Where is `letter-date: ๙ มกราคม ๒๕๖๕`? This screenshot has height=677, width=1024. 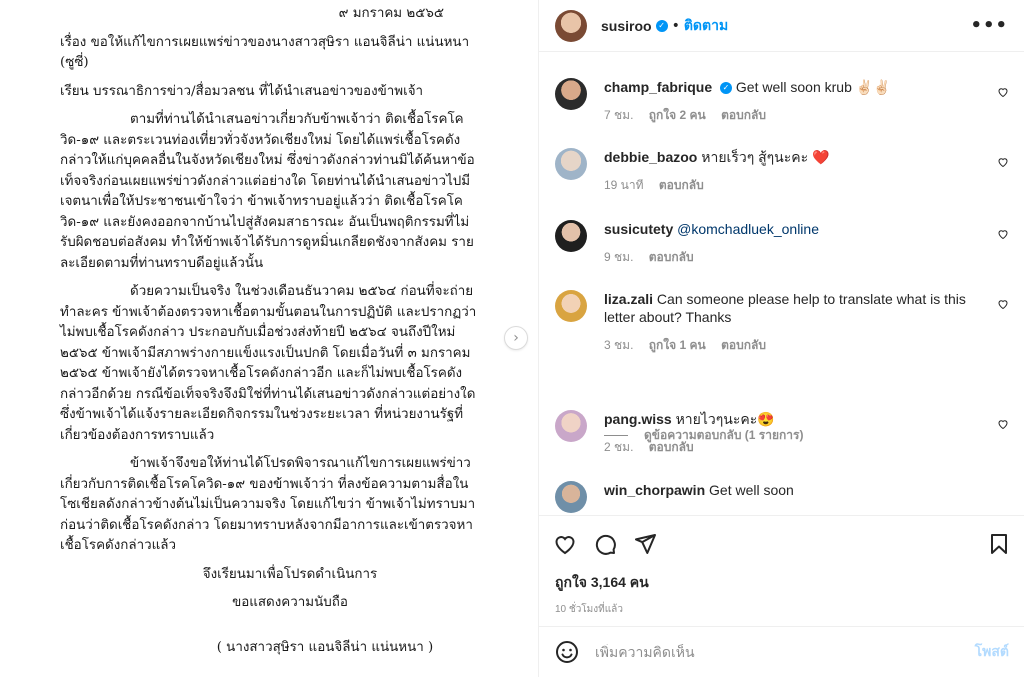
letter-date: ๙ มกราคม ๒๕๖๕ is located at coordinates (391, 13).